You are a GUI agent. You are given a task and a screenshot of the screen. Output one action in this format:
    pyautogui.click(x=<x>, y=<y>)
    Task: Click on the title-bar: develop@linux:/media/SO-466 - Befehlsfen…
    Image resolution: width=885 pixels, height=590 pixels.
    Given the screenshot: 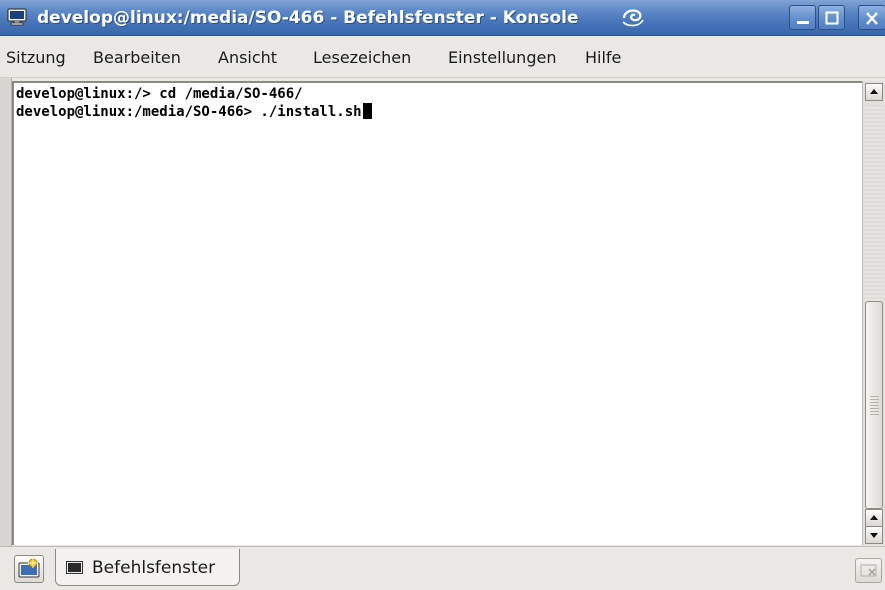 What is the action you would take?
    pyautogui.click(x=442, y=18)
    